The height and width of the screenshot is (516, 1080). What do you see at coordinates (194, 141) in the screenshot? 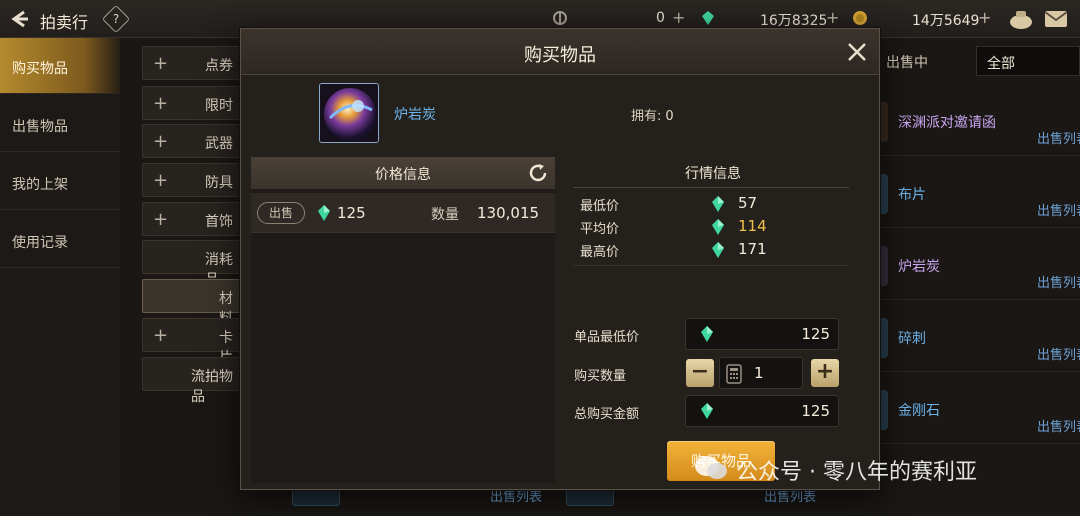
I see `category-weapon: + 武器` at bounding box center [194, 141].